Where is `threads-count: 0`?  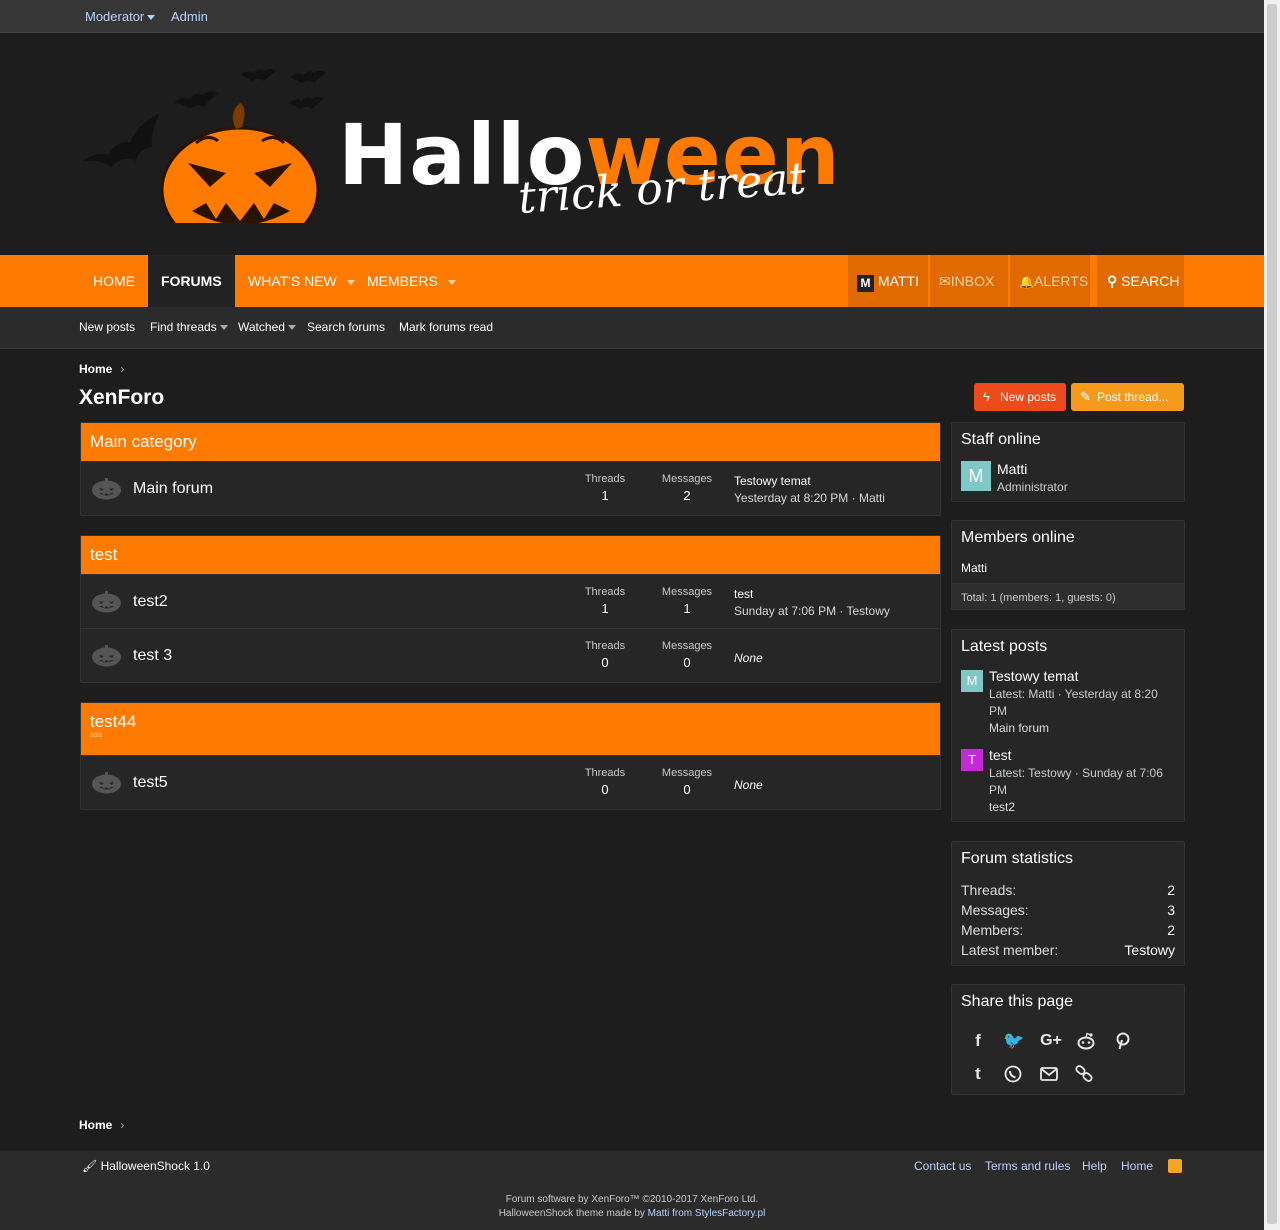
threads-count: 0 is located at coordinates (605, 662).